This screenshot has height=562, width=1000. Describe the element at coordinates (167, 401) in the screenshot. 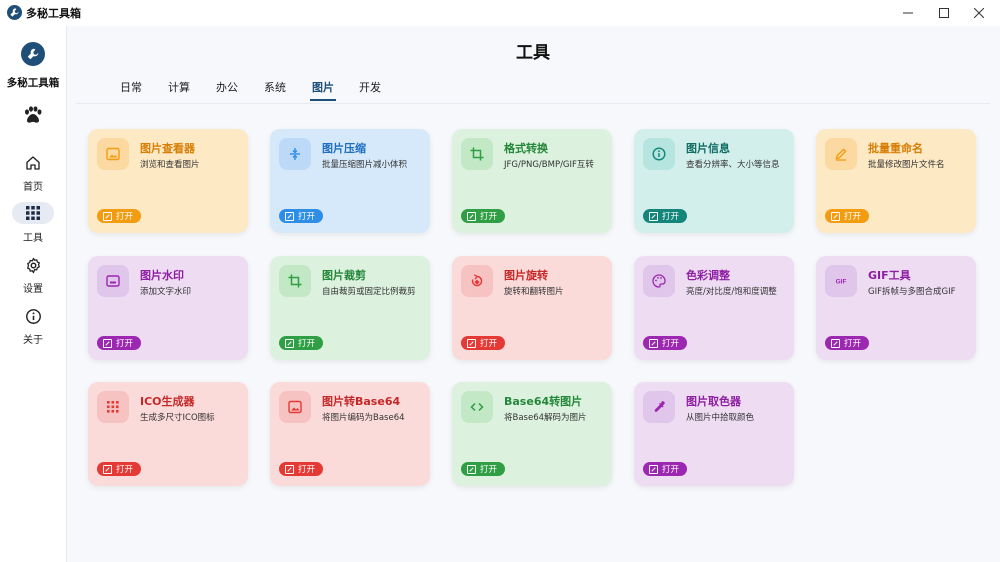

I see `tool-card-title: ICO生成器` at that location.